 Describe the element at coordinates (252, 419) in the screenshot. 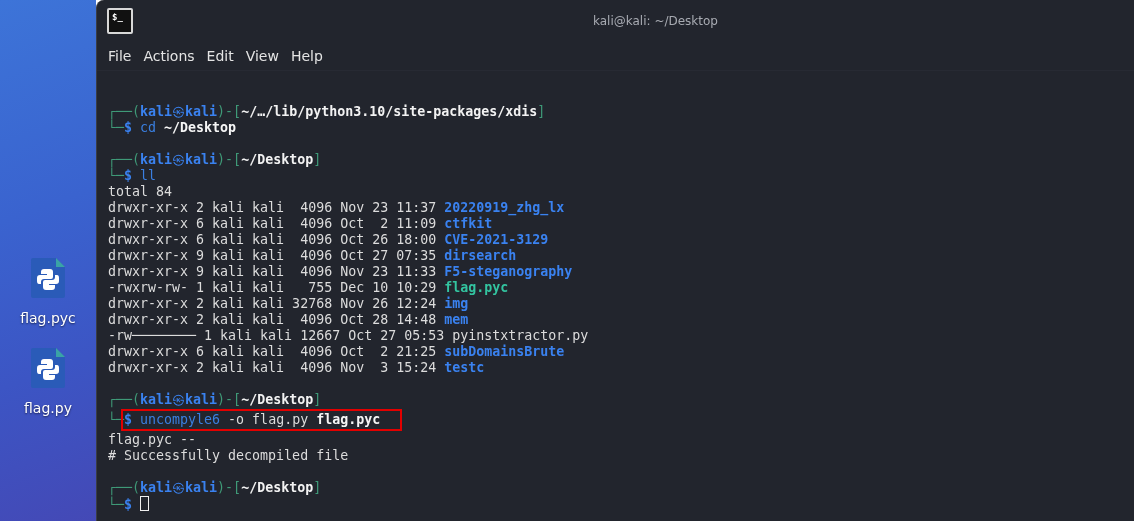

I see `command-text: $ uncompyle6 -o flag.py flag.pyc` at that location.